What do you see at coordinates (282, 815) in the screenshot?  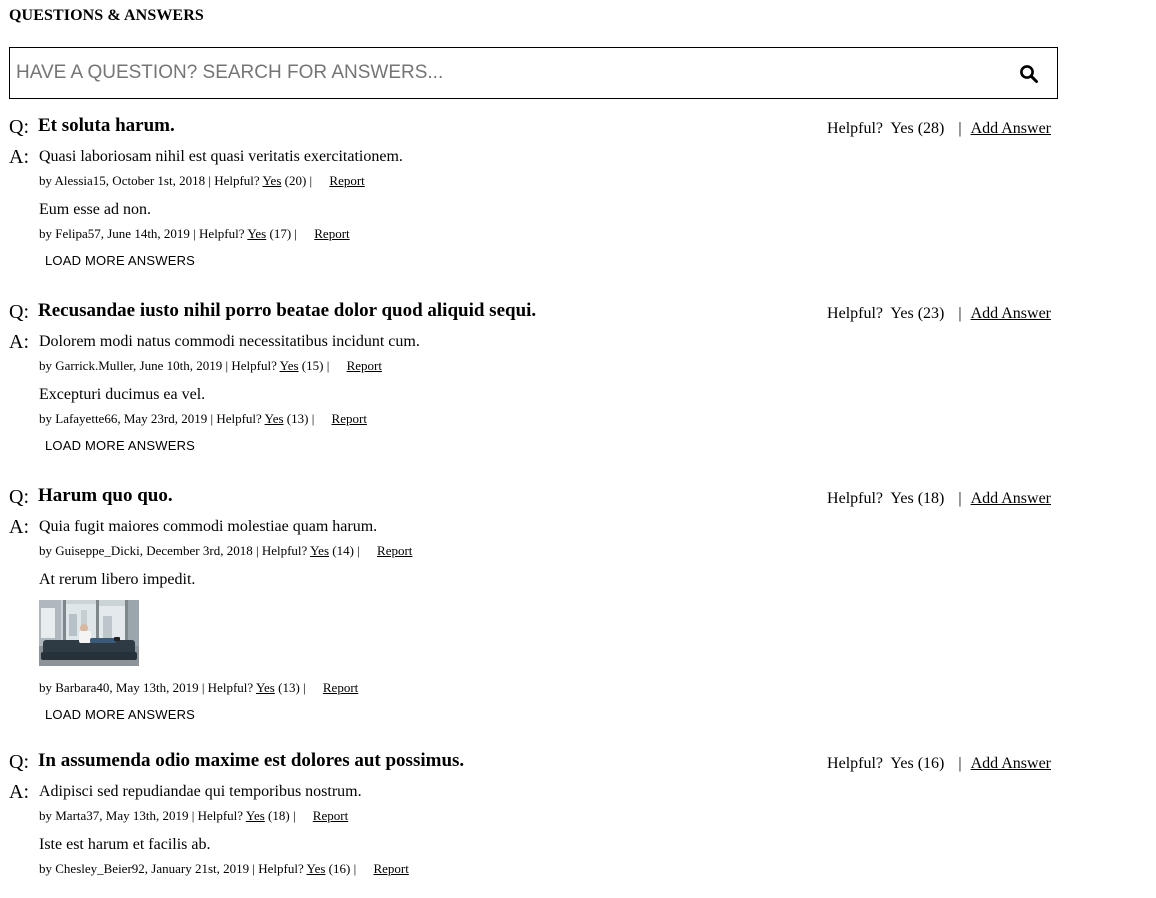 I see `answer-helpful-count: (18) |` at bounding box center [282, 815].